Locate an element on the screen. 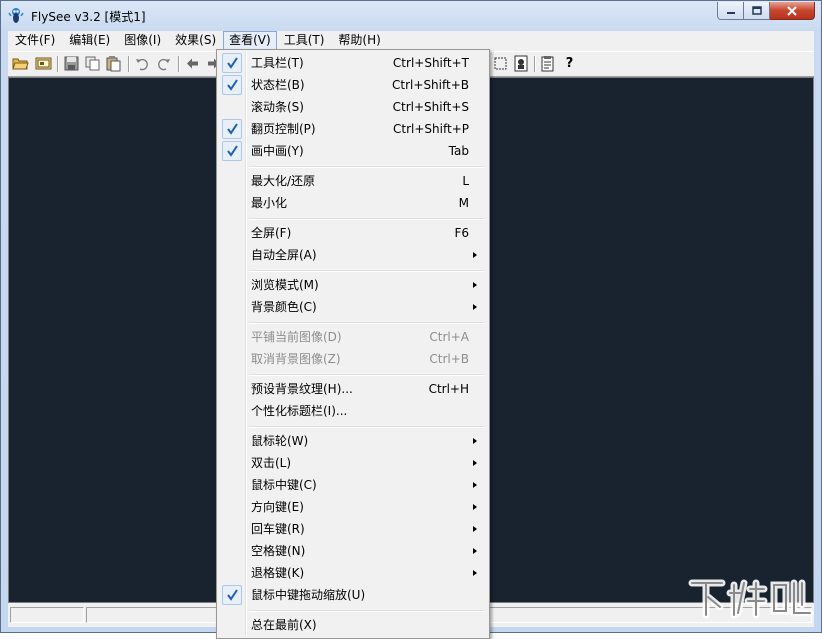 The height and width of the screenshot is (639, 822). menu-item-label: 滚动条(S) is located at coordinates (277, 107).